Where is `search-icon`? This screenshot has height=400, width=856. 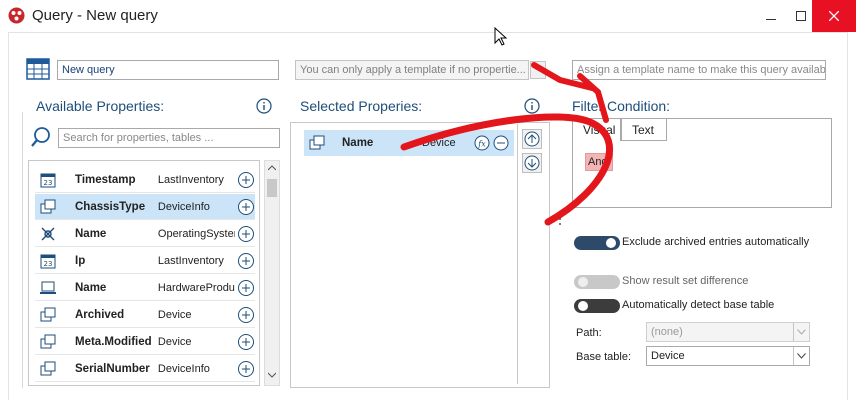
search-icon is located at coordinates (40, 137).